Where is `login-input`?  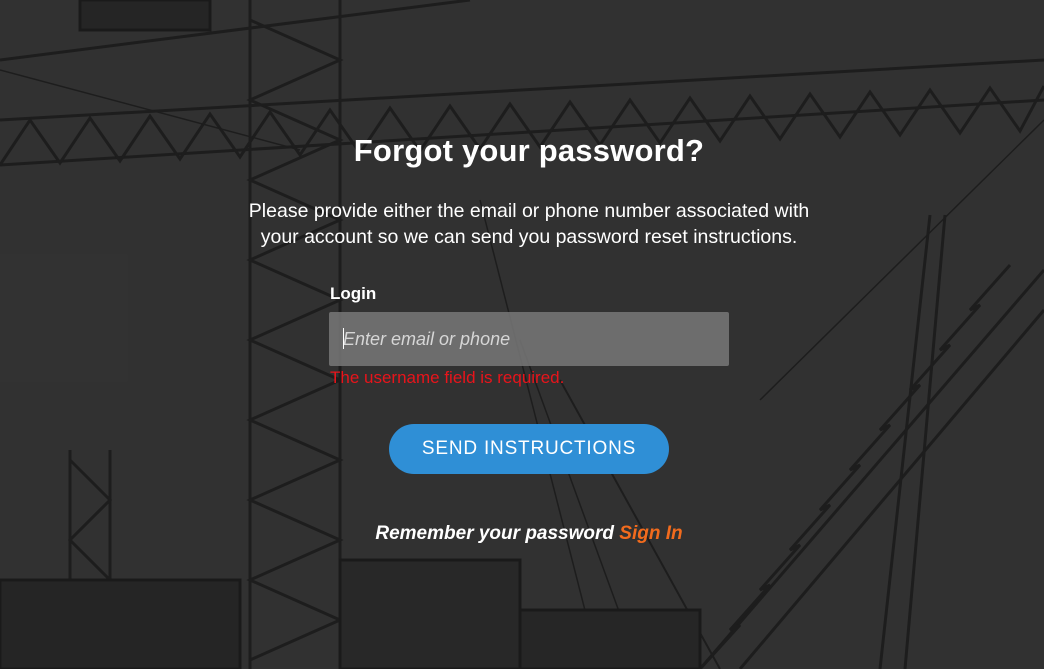 login-input is located at coordinates (529, 339).